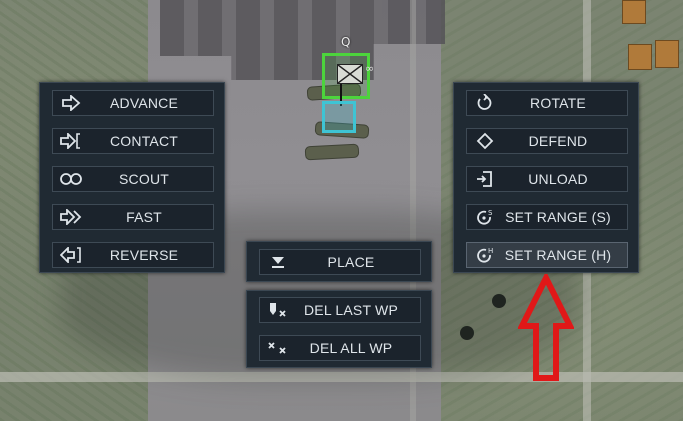 This screenshot has width=683, height=421. Describe the element at coordinates (133, 255) in the screenshot. I see `reverse-button: REVERSE` at that location.